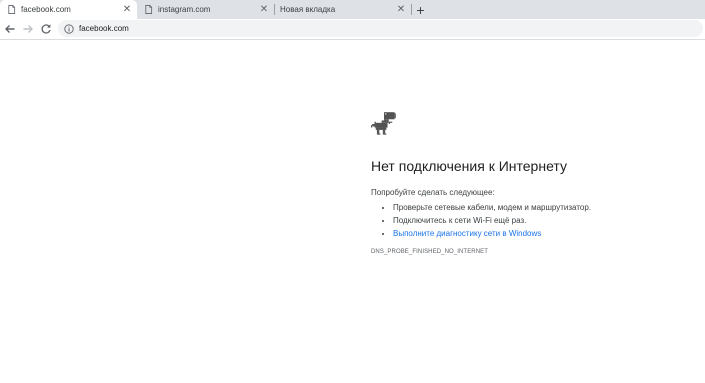 The height and width of the screenshot is (383, 705). I want to click on network-diagnostics-link: Выполните диагностику сети в Windows, so click(467, 233).